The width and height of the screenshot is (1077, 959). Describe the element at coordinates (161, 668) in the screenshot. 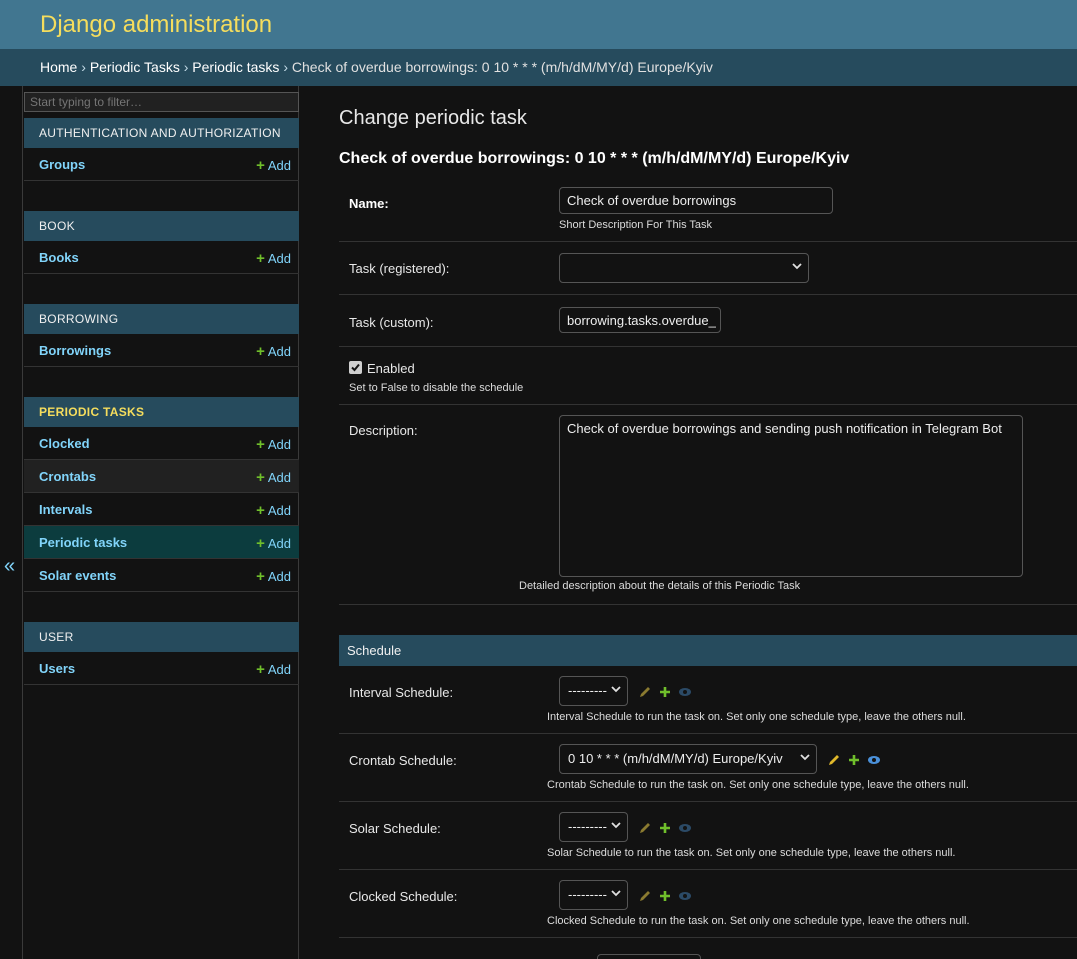

I see `sidebar-item-users: Users + Add` at that location.